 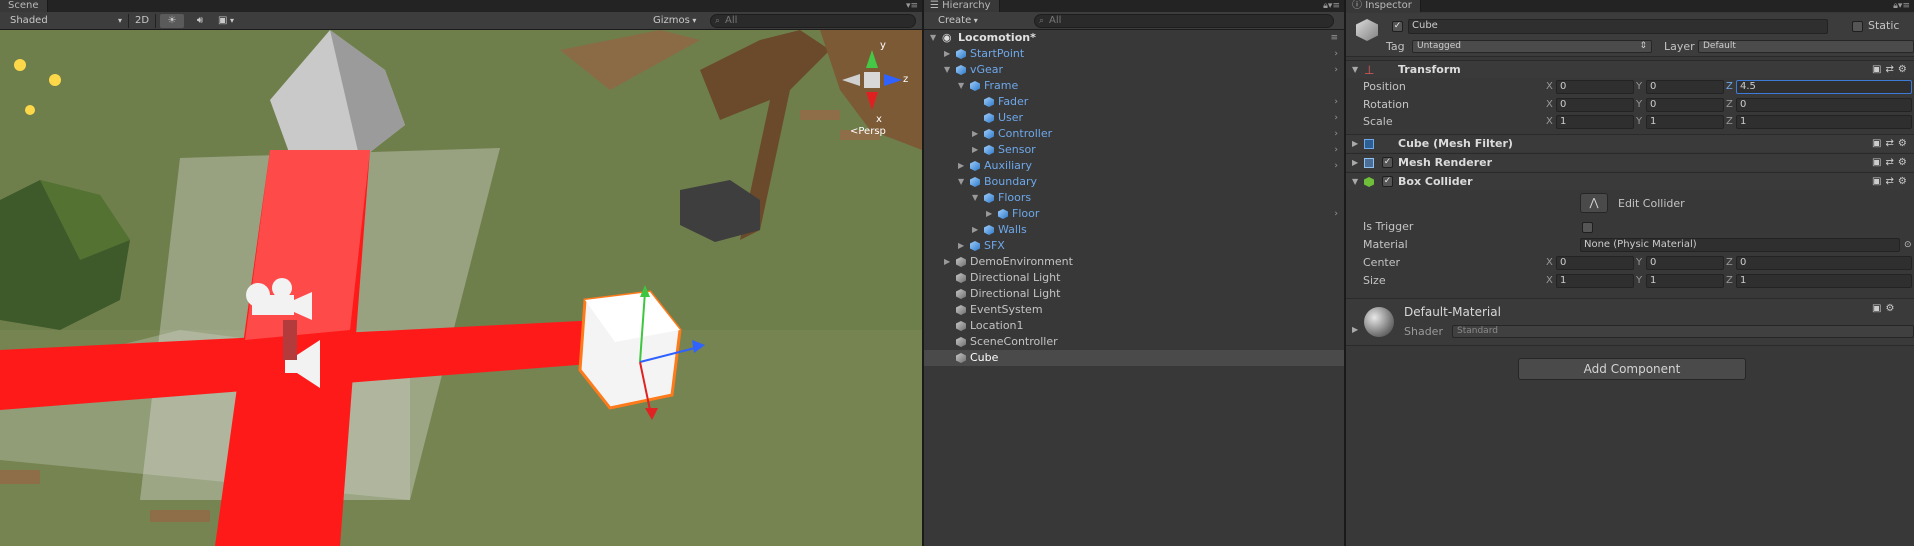 I want to click on tab-hierarchy: ☰ Hierarchy, so click(x=962, y=6).